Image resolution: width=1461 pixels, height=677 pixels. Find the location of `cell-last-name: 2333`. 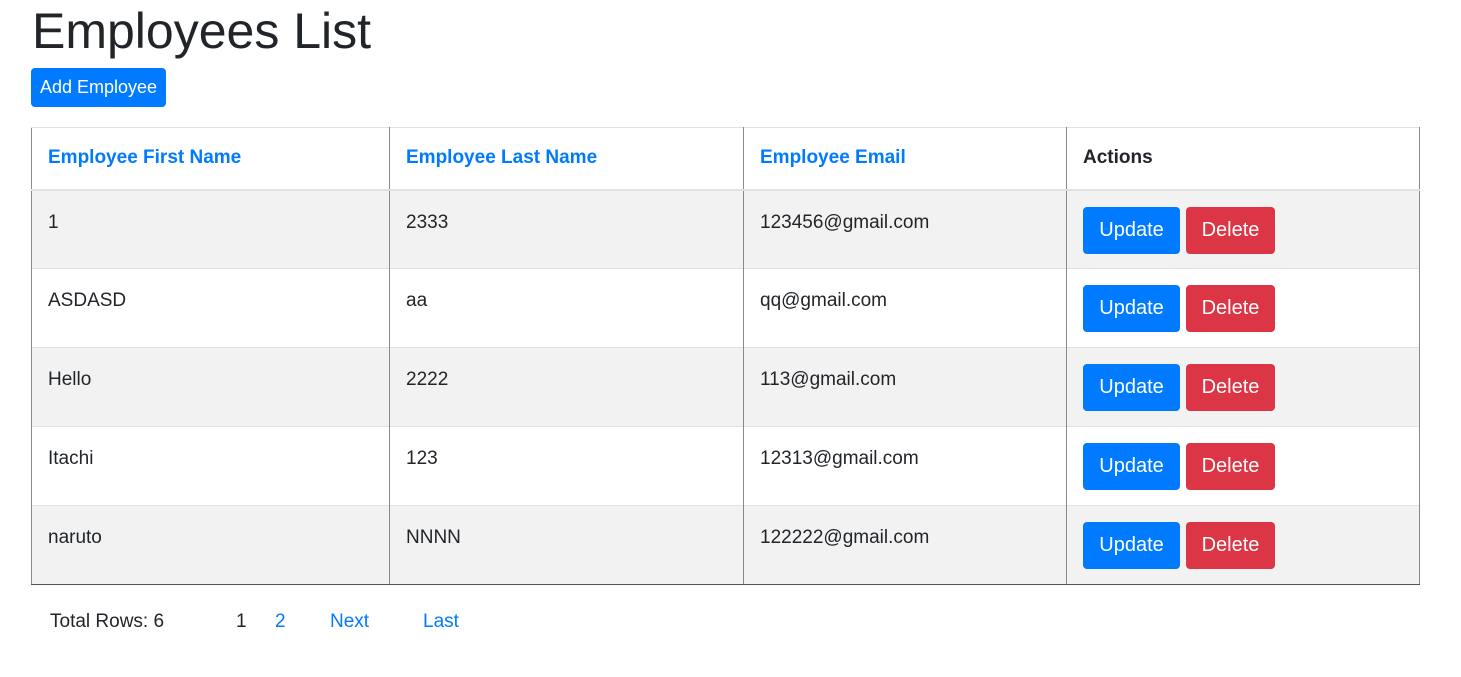

cell-last-name: 2333 is located at coordinates (566, 229).